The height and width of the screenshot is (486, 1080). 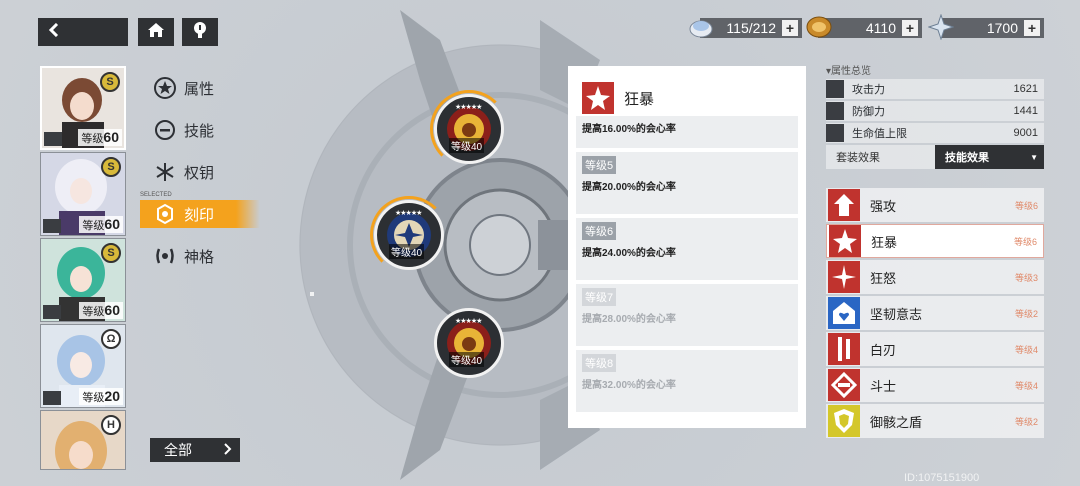 I want to click on menu-item-skills: 技能, so click(x=200, y=130).